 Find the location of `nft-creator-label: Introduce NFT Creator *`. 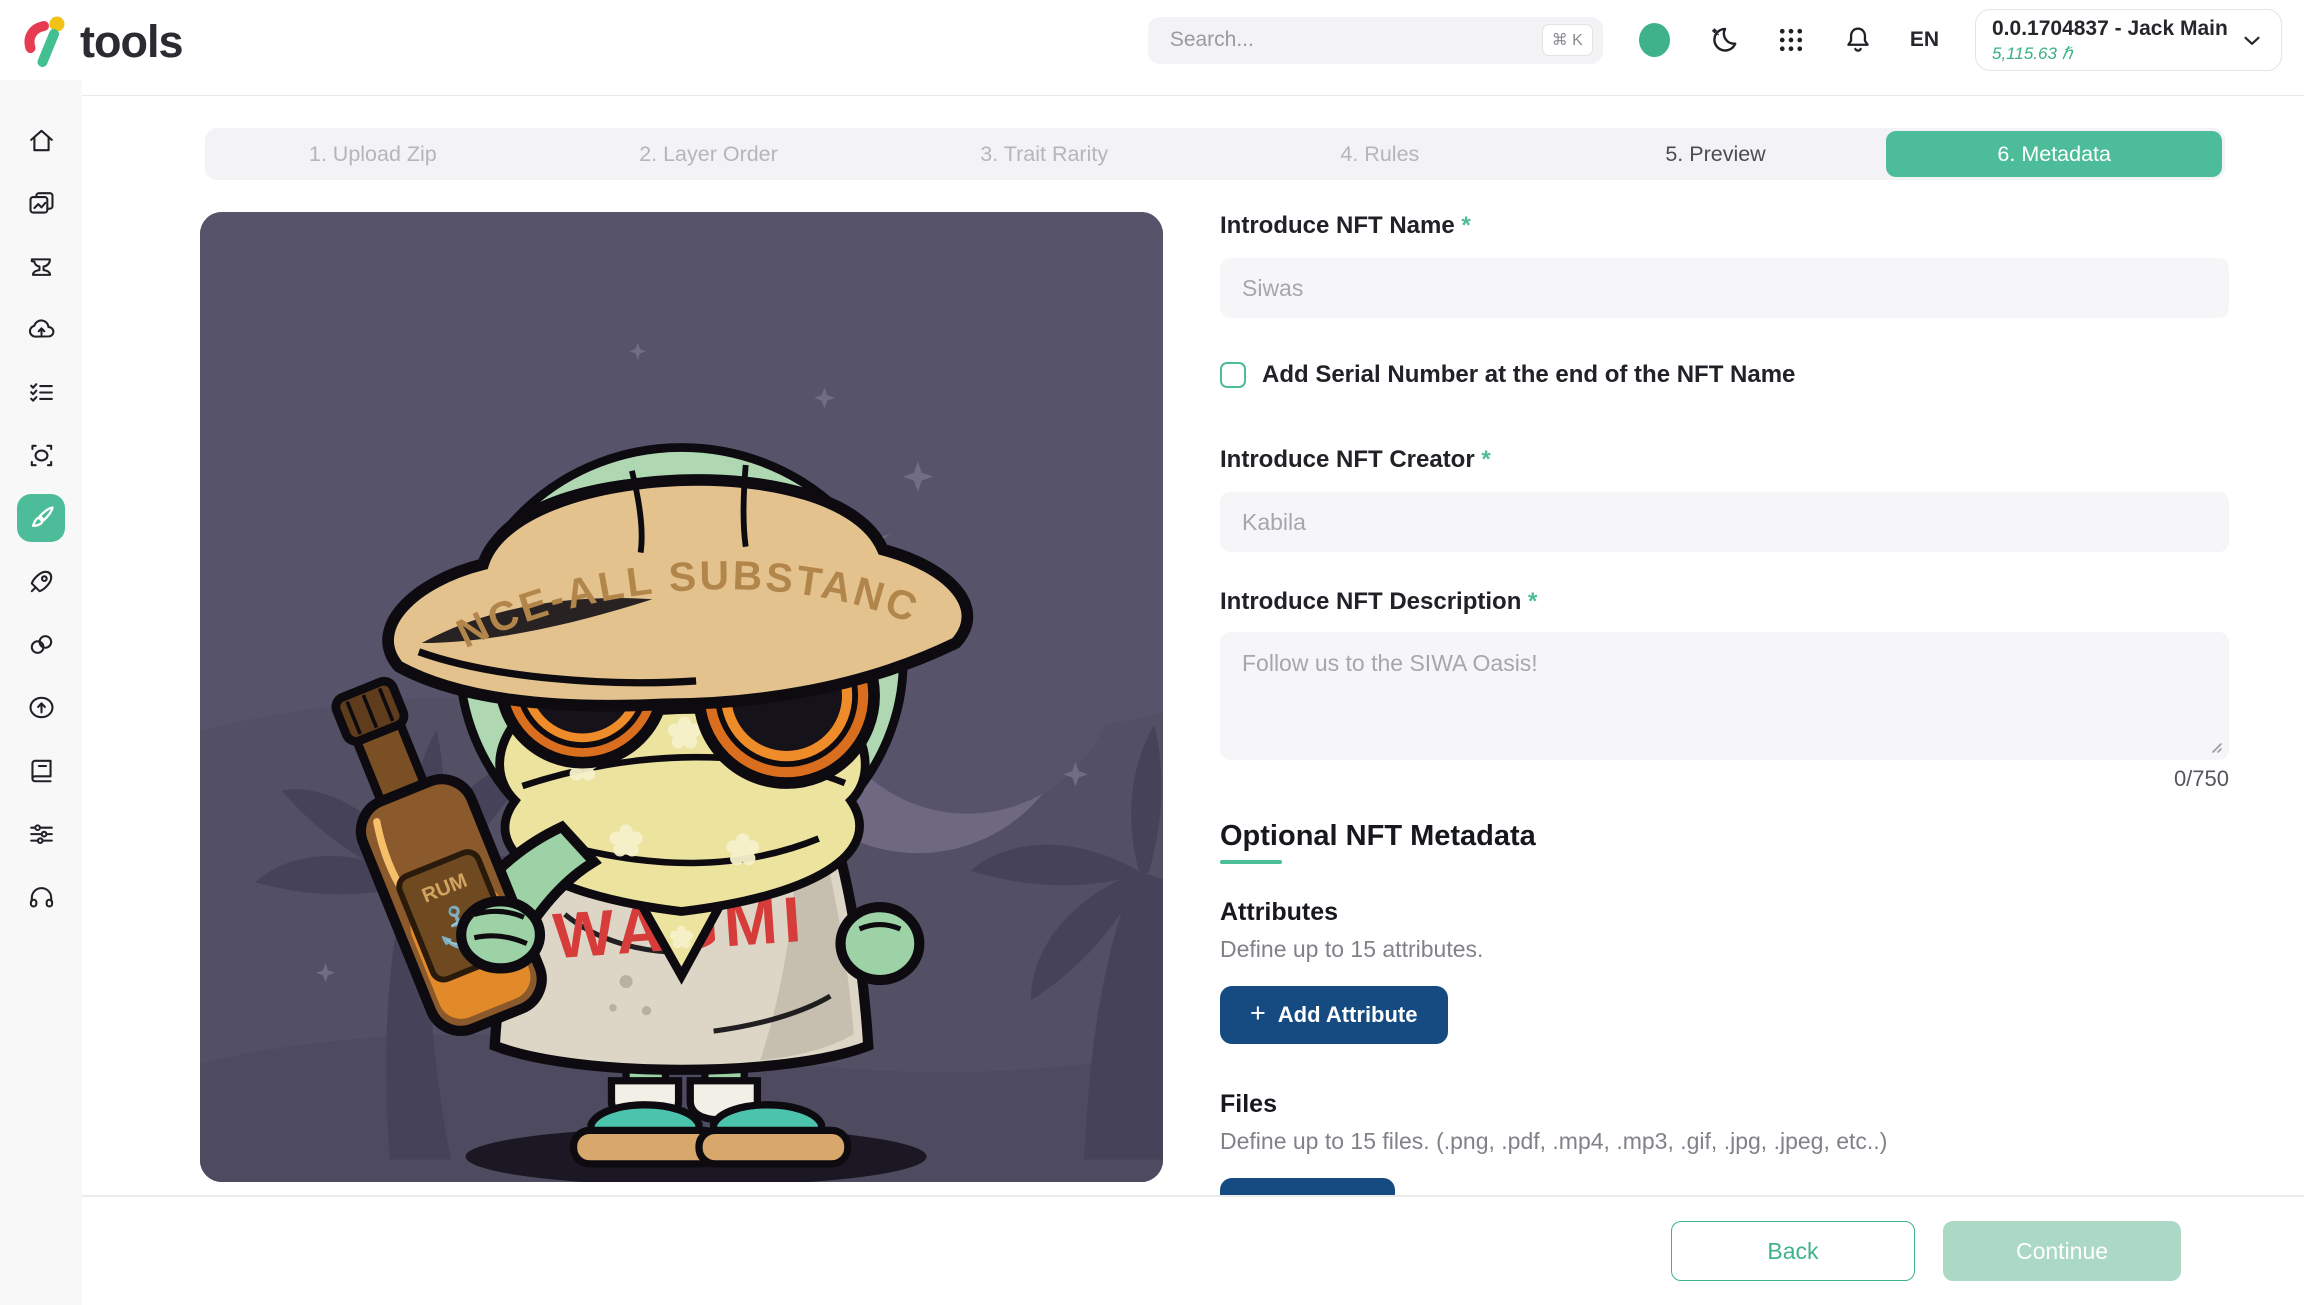

nft-creator-label: Introduce NFT Creator * is located at coordinates (1355, 459).